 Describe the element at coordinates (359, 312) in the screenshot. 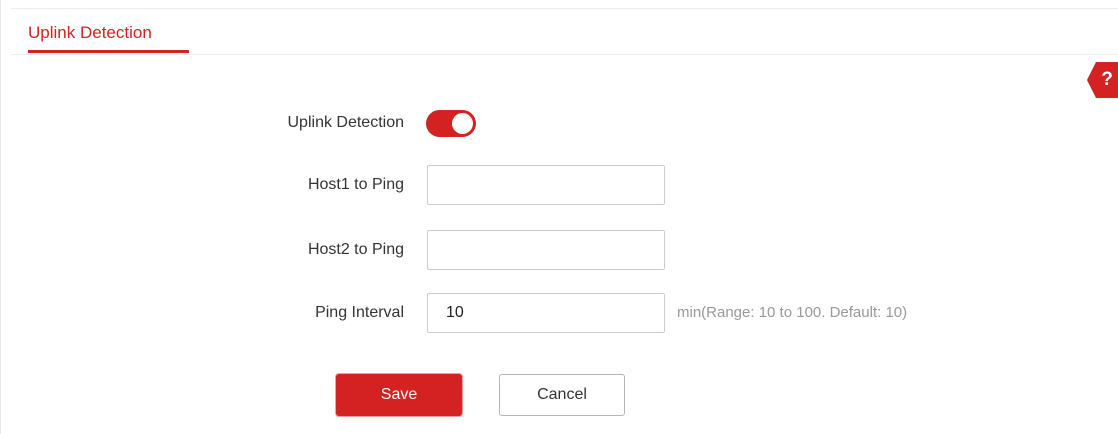

I see `ping-interval-label: Ping Interval` at that location.